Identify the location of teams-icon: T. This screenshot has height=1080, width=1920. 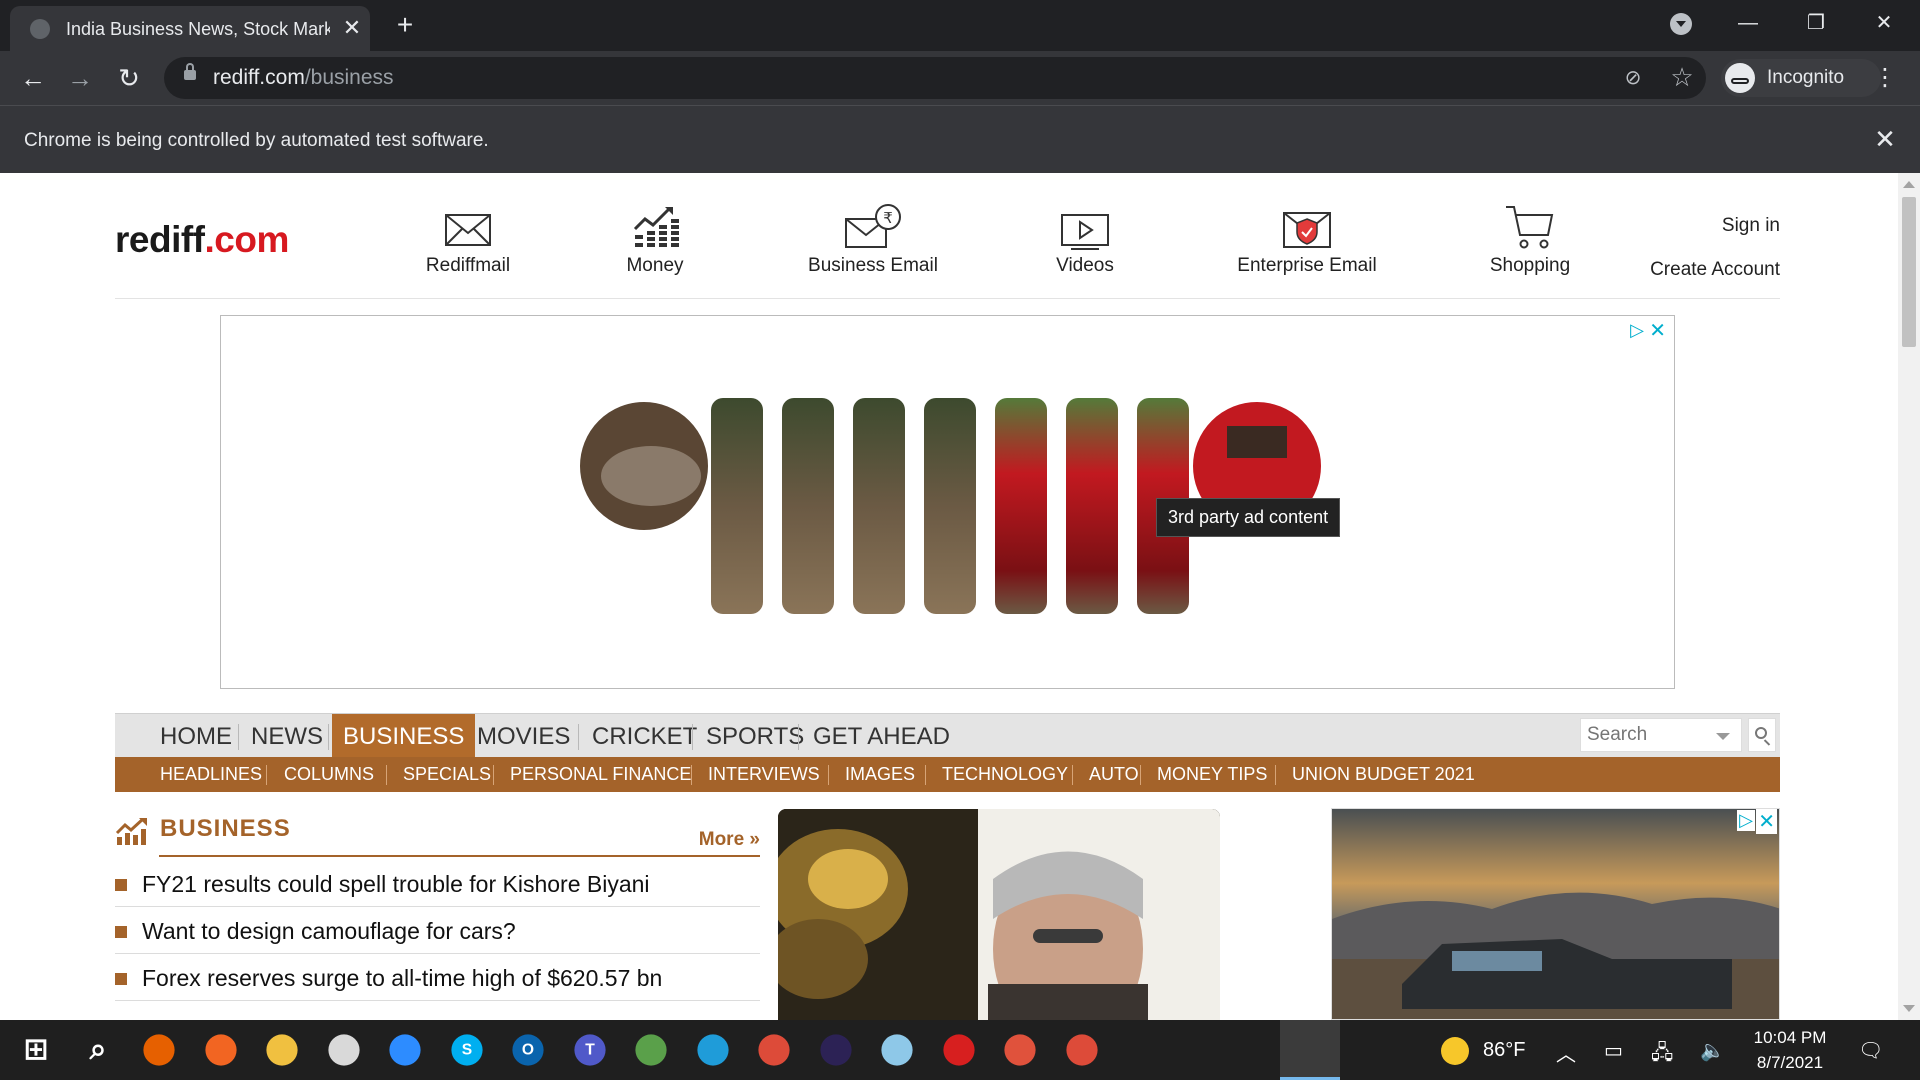
(590, 1050).